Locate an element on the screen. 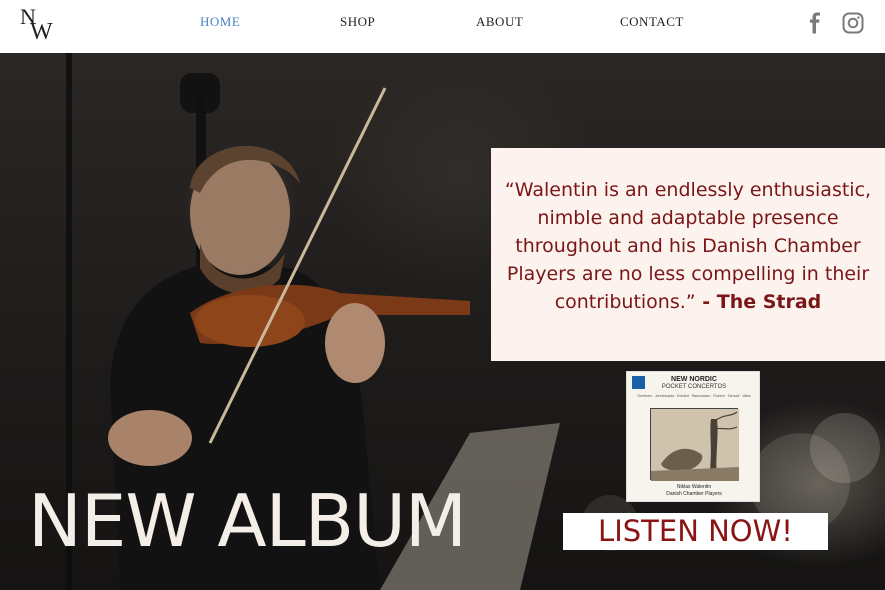 The height and width of the screenshot is (590, 885). instagram-icon is located at coordinates (853, 23).